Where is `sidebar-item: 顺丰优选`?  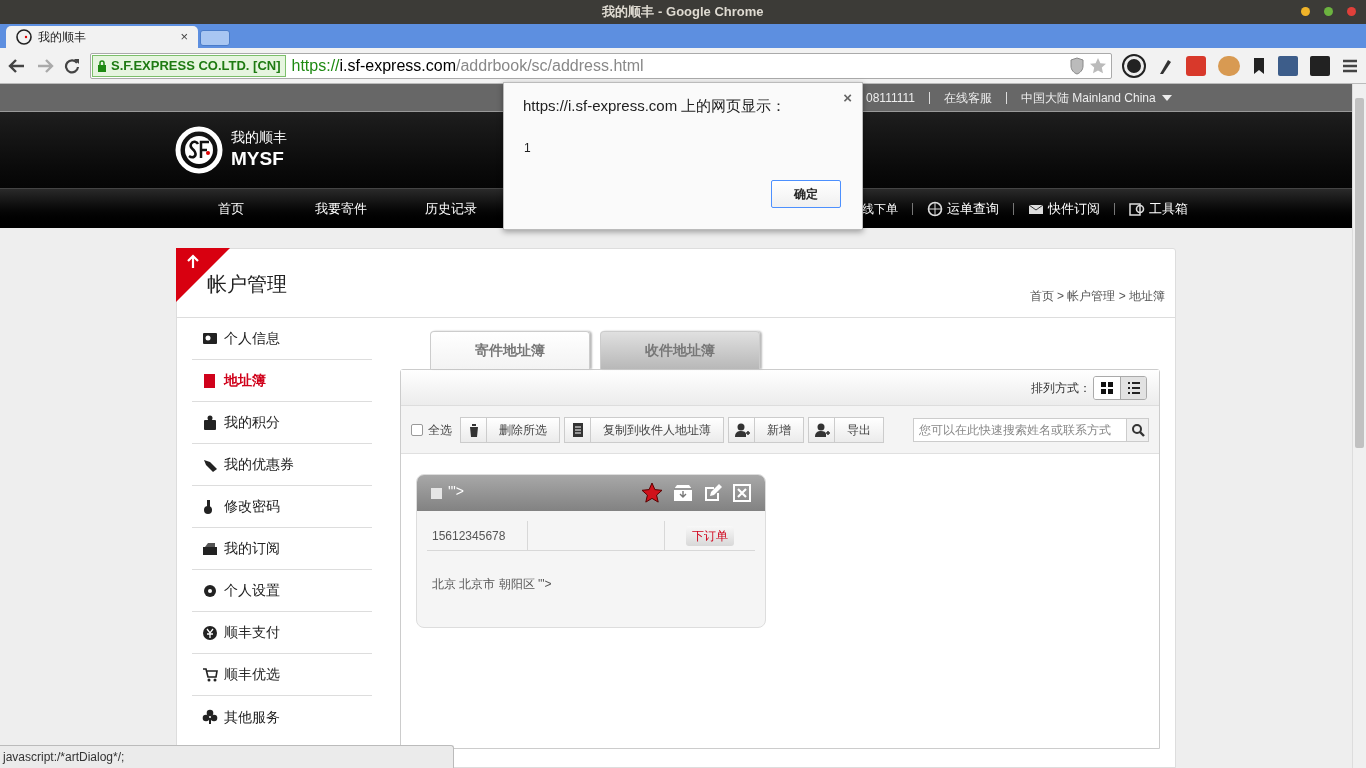 sidebar-item: 顺丰优选 is located at coordinates (282, 675).